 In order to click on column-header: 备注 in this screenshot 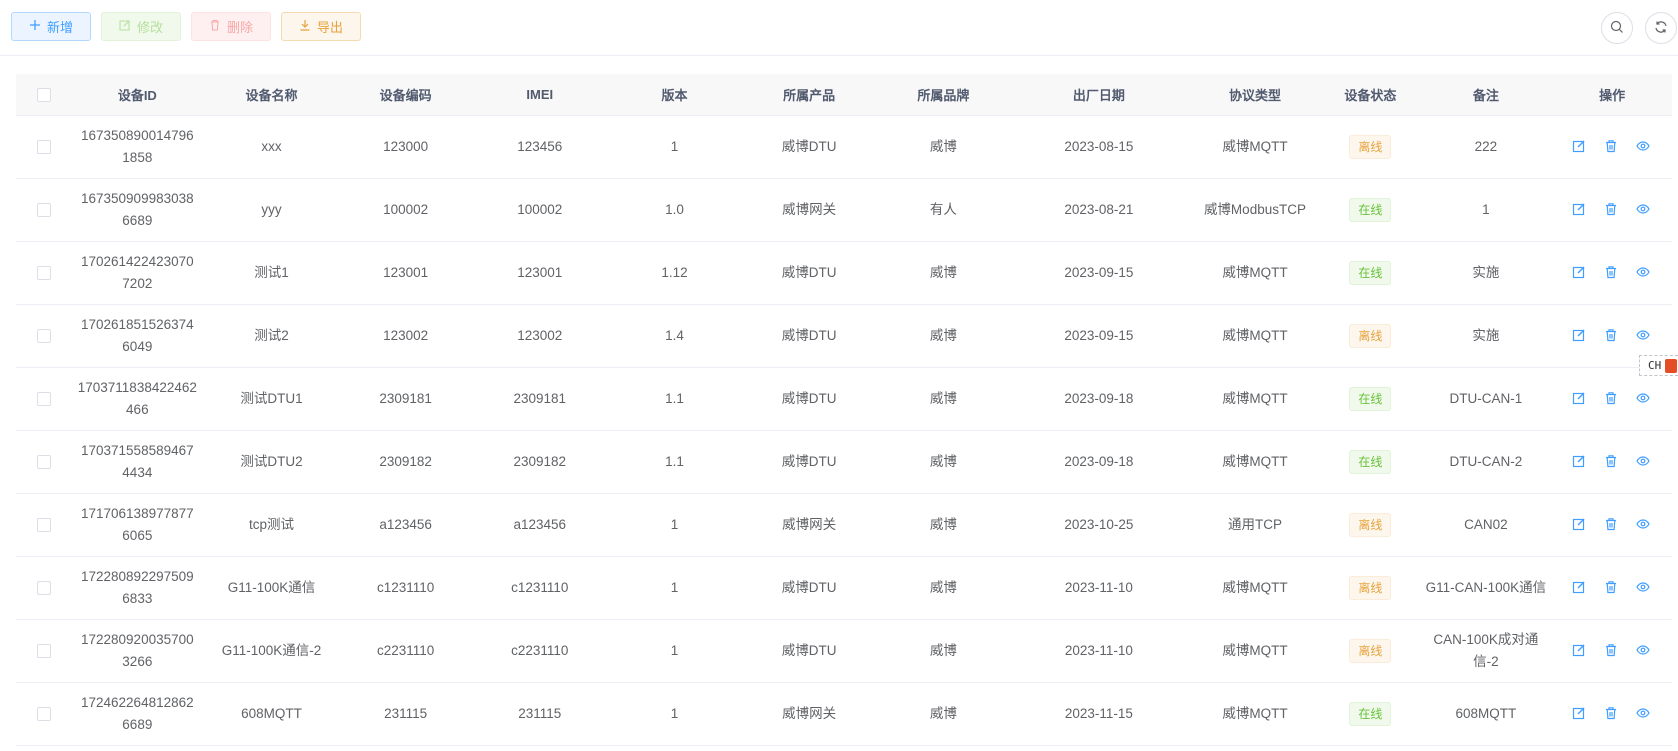, I will do `click(1486, 95)`.